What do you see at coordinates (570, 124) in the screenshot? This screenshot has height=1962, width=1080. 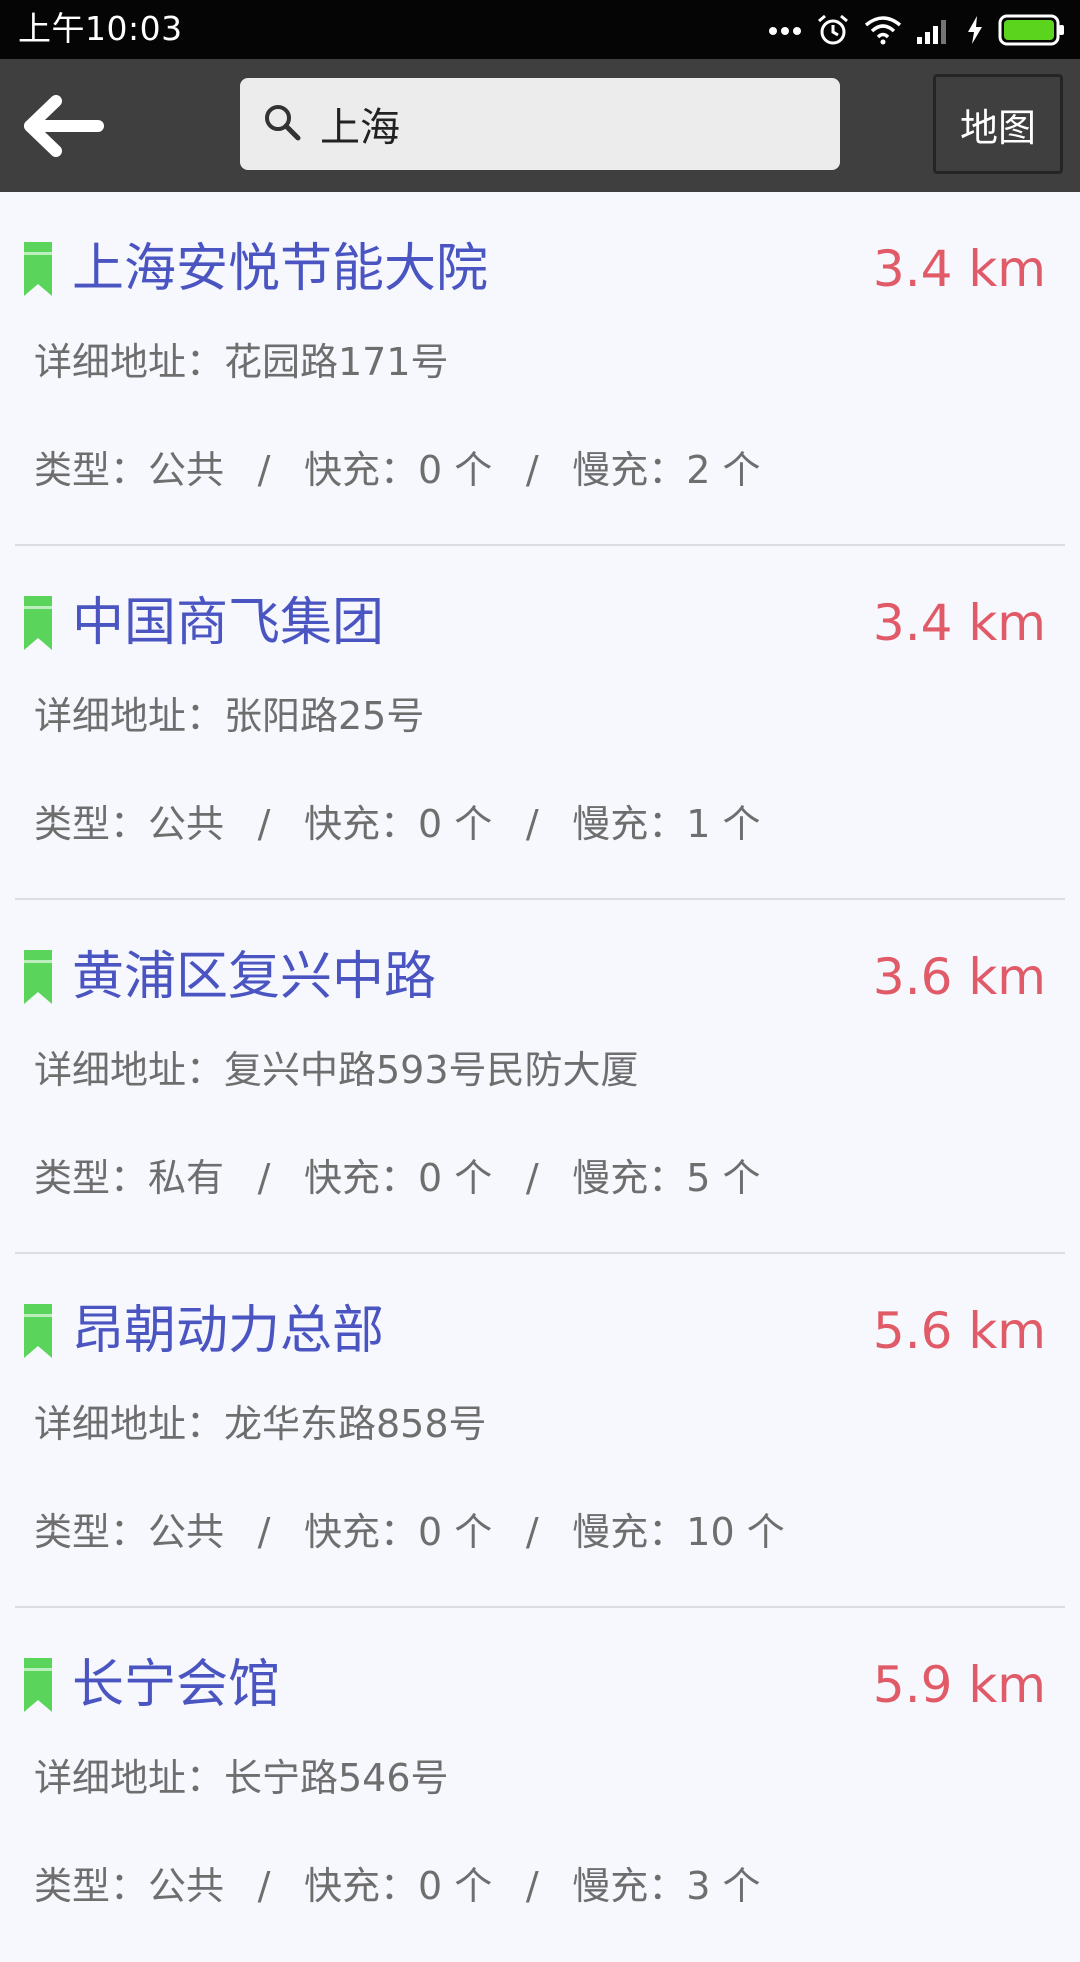 I see `search-input` at bounding box center [570, 124].